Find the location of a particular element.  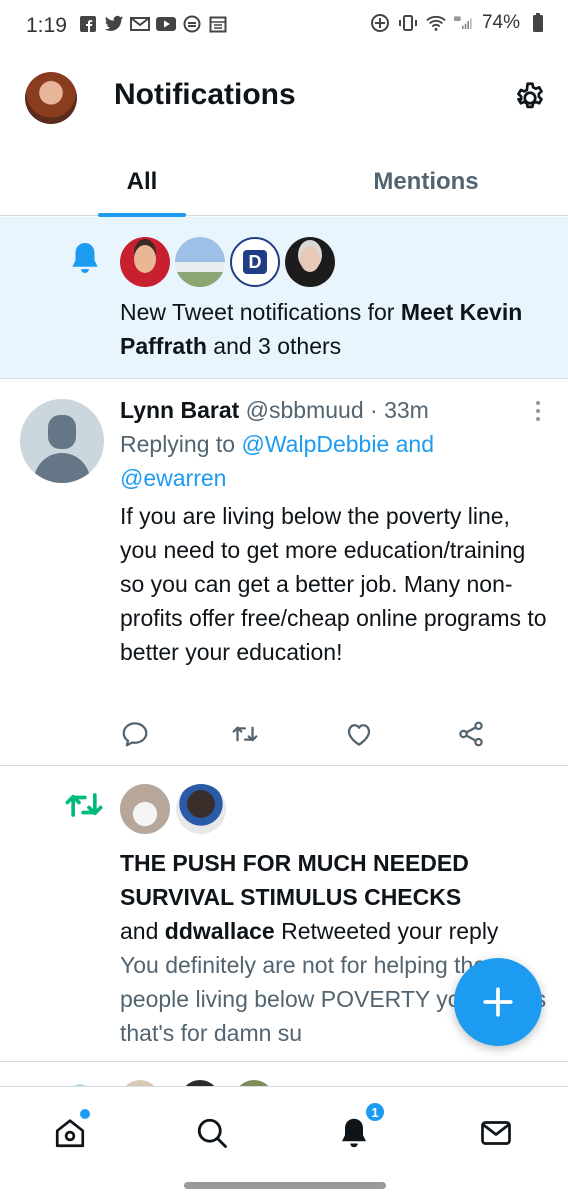

replying-to-prefix: Replying to is located at coordinates (181, 444).